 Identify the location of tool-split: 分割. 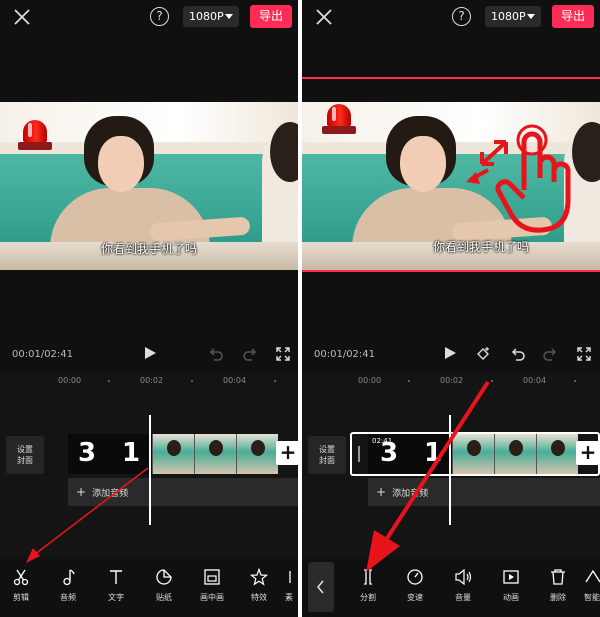
(368, 585).